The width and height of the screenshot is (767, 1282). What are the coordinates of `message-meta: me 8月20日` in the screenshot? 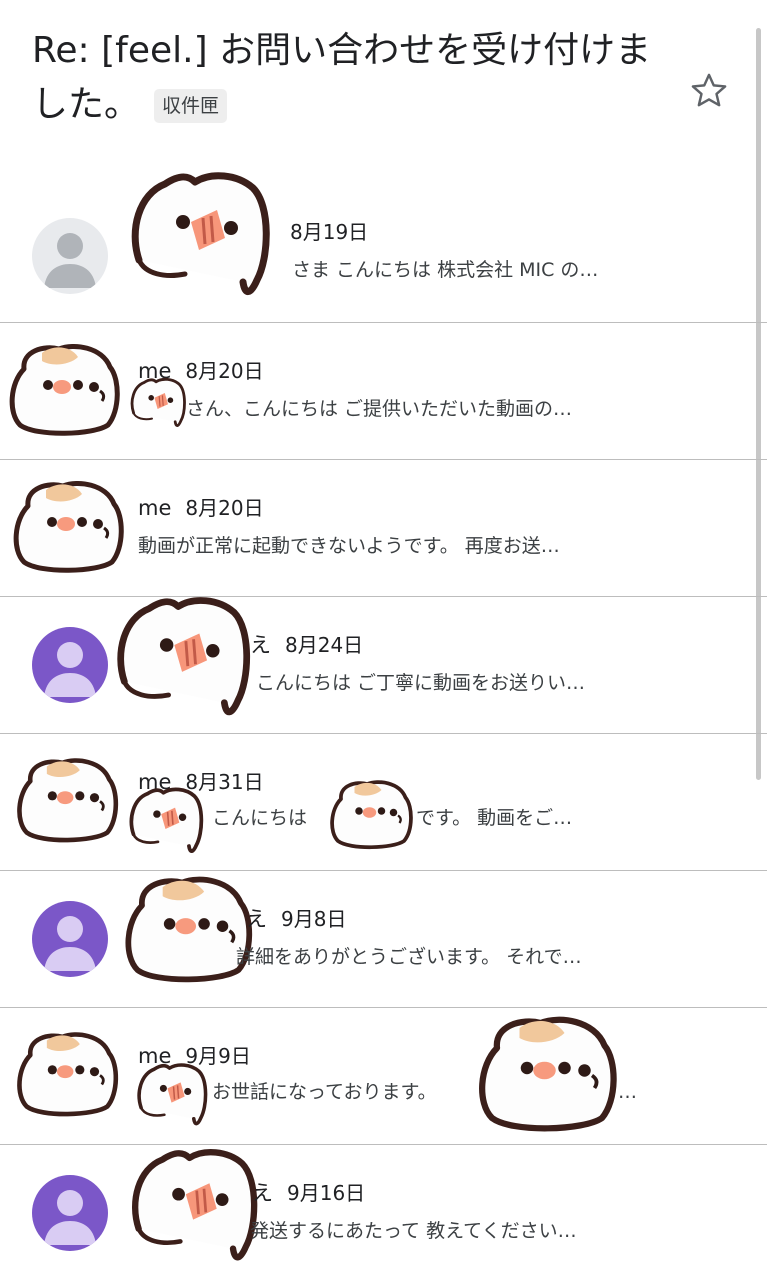 It's located at (201, 508).